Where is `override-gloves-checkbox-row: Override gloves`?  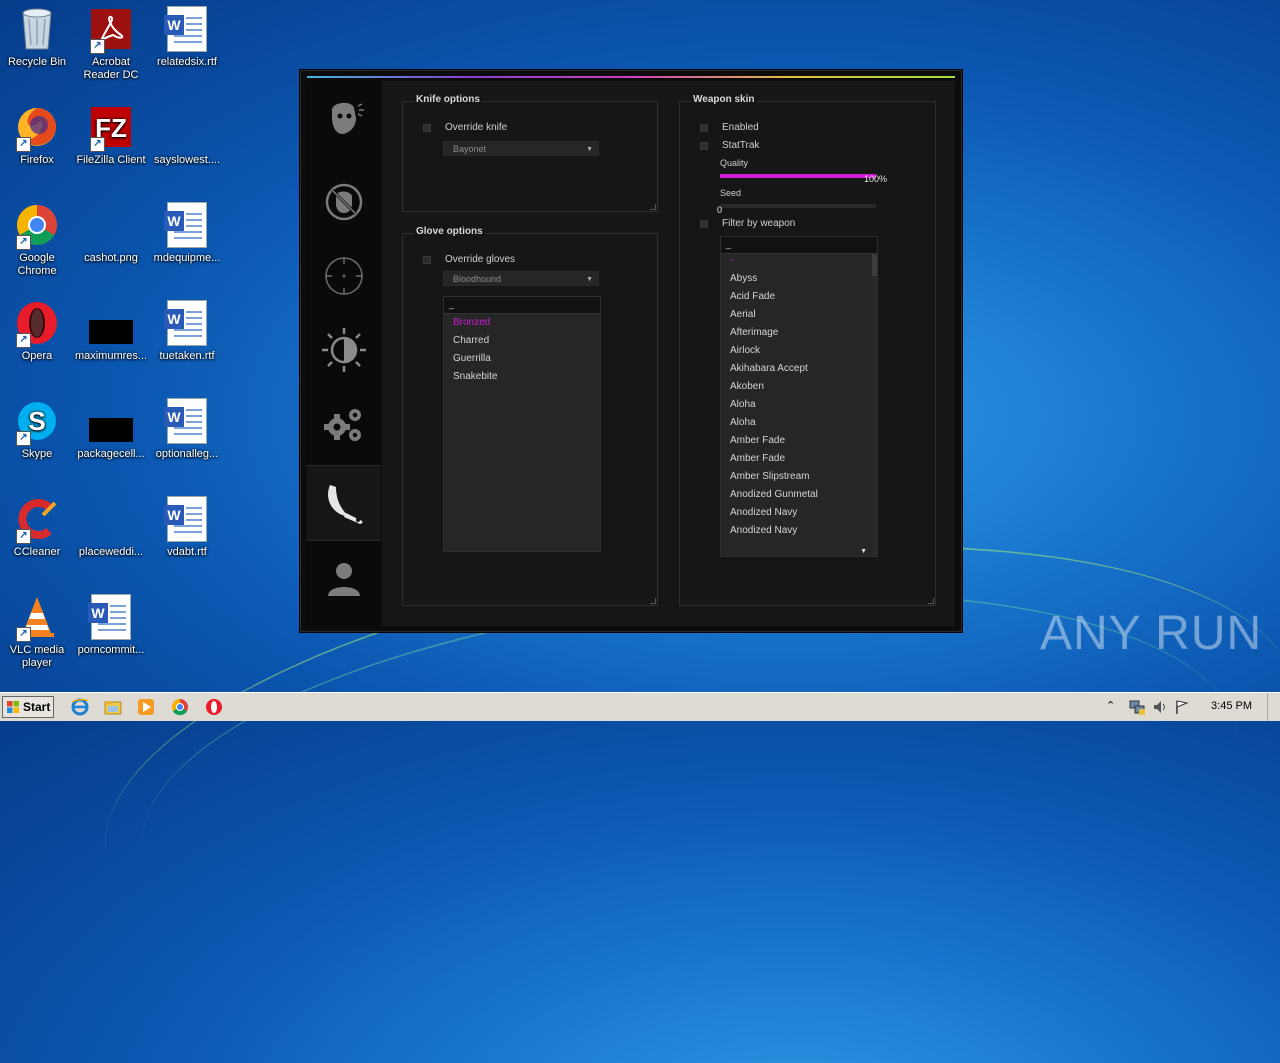 override-gloves-checkbox-row: Override gloves is located at coordinates (469, 259).